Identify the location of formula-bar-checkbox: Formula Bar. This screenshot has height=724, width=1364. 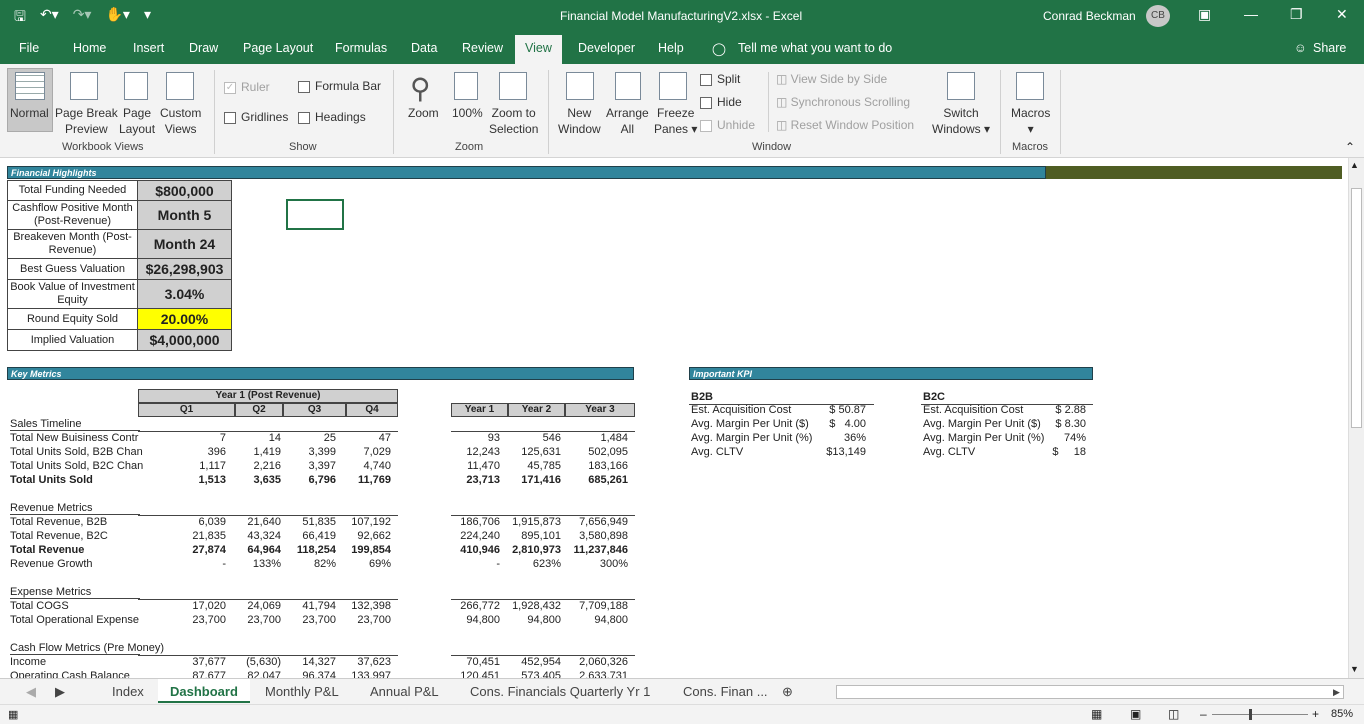
(339, 86).